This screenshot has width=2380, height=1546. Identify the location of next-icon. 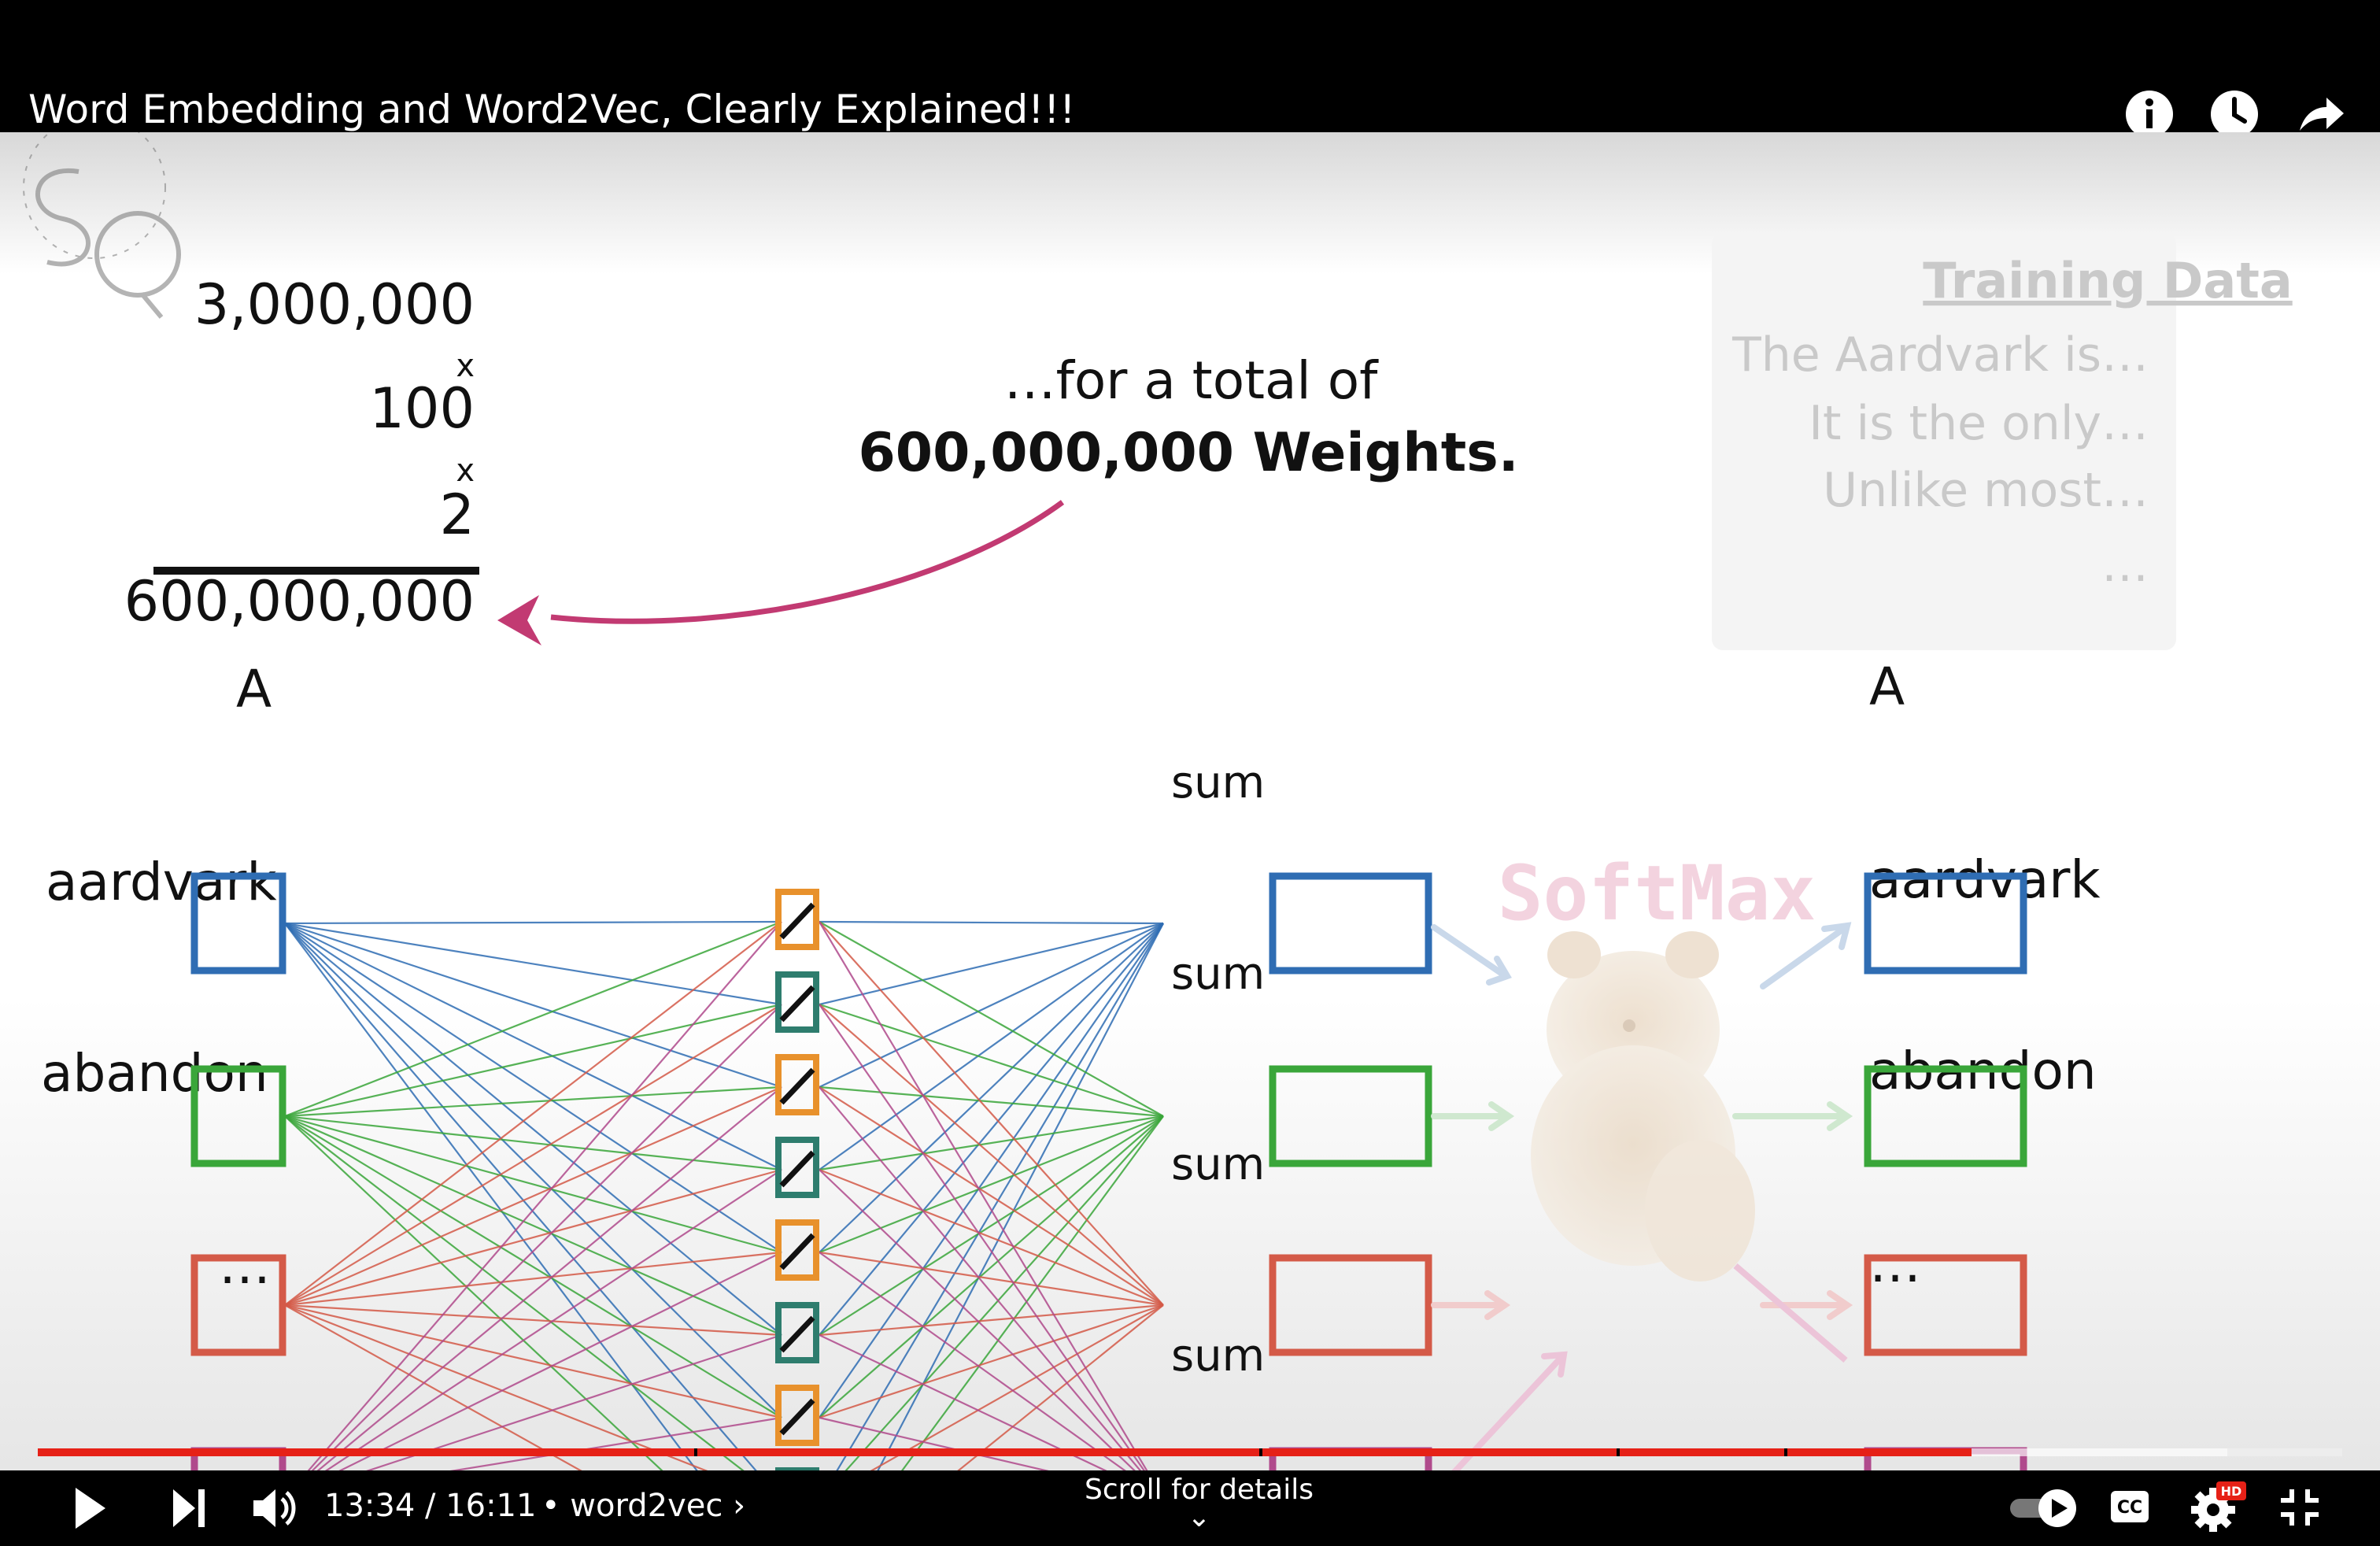
(189, 1509).